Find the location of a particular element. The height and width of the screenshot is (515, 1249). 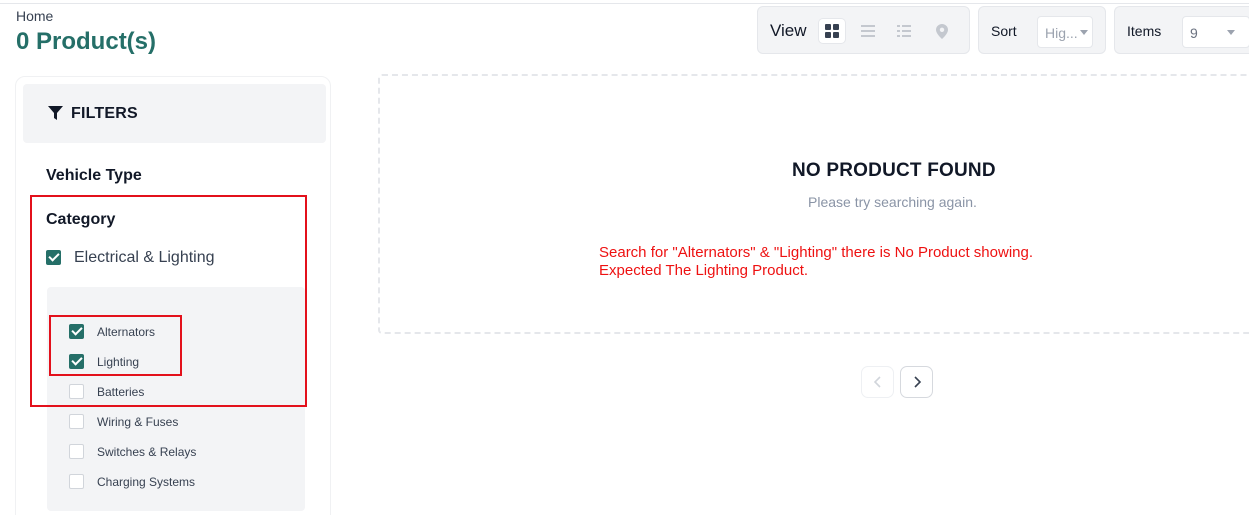

checkbox-charging-systems is located at coordinates (76, 481).